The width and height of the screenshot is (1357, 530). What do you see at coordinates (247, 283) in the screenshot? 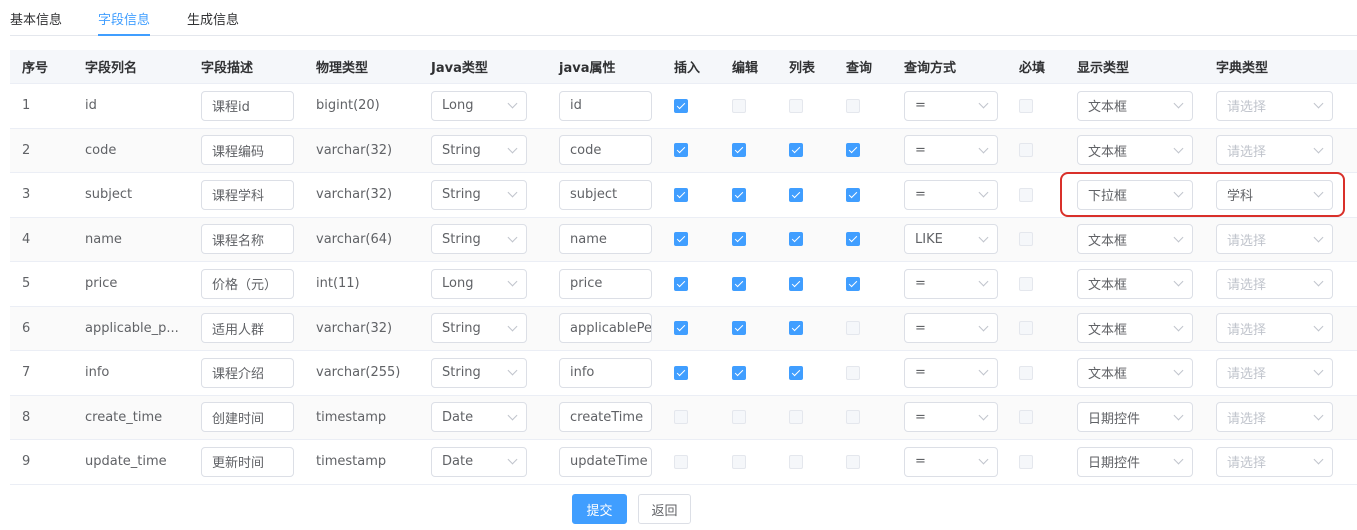
I see `field-desc-input: 价格（元）` at bounding box center [247, 283].